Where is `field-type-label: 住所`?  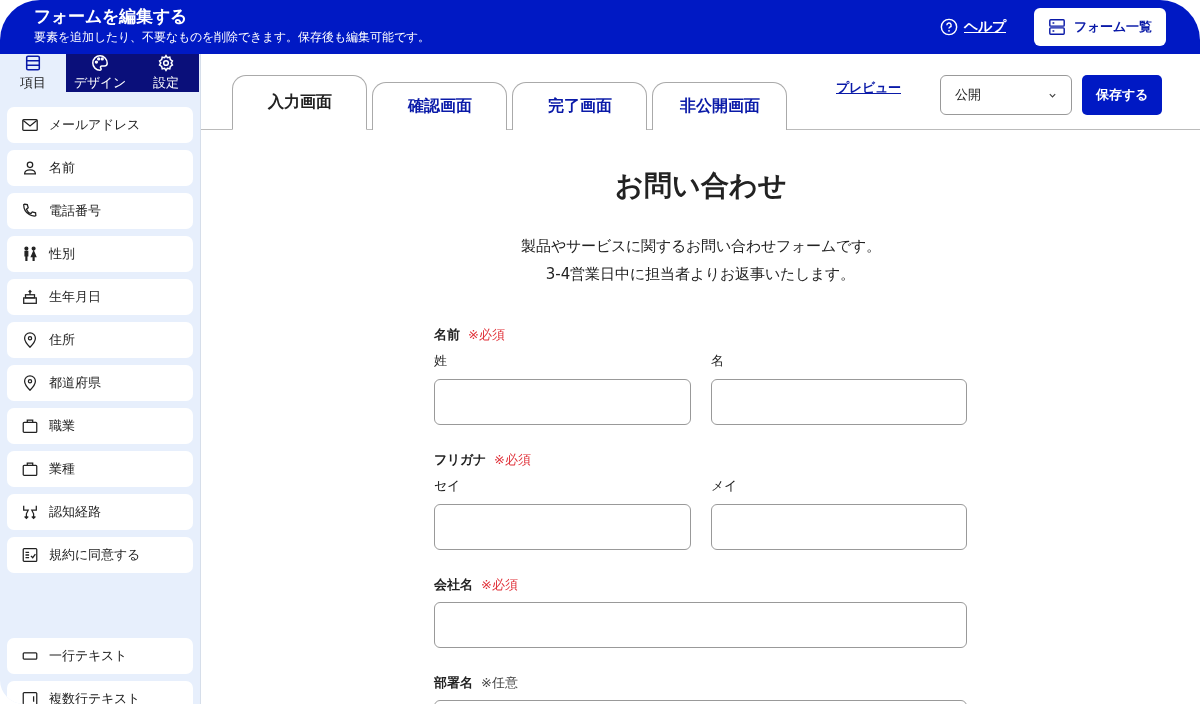
field-type-label: 住所 is located at coordinates (62, 340).